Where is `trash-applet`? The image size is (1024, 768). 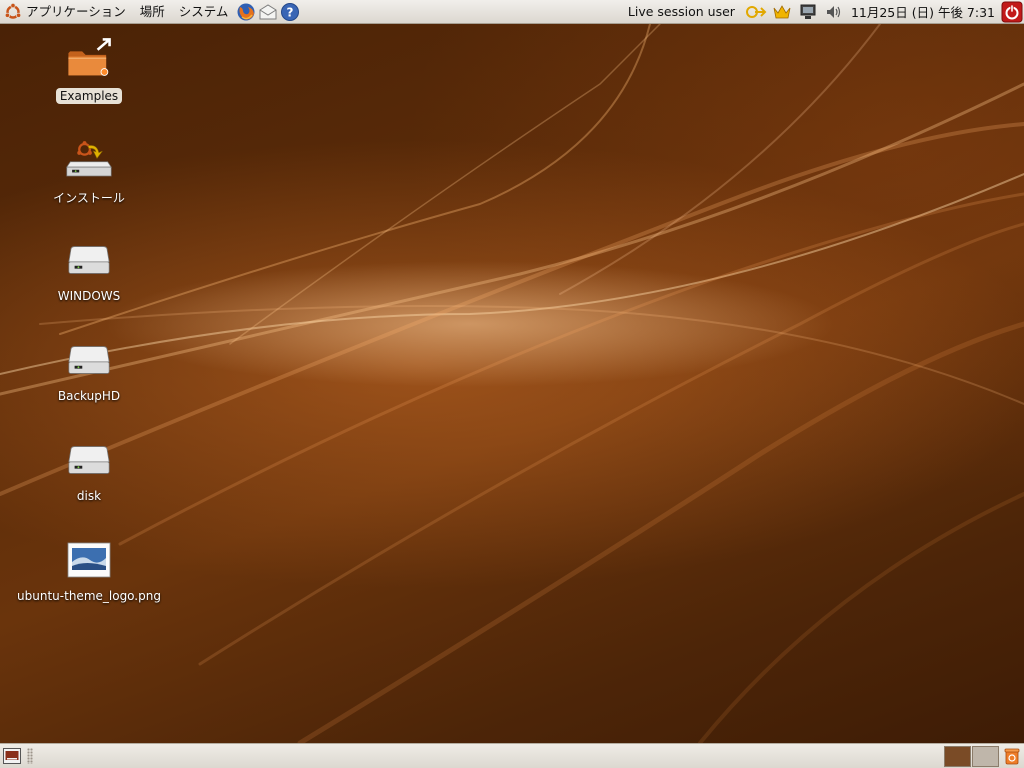
trash-applet is located at coordinates (1012, 756).